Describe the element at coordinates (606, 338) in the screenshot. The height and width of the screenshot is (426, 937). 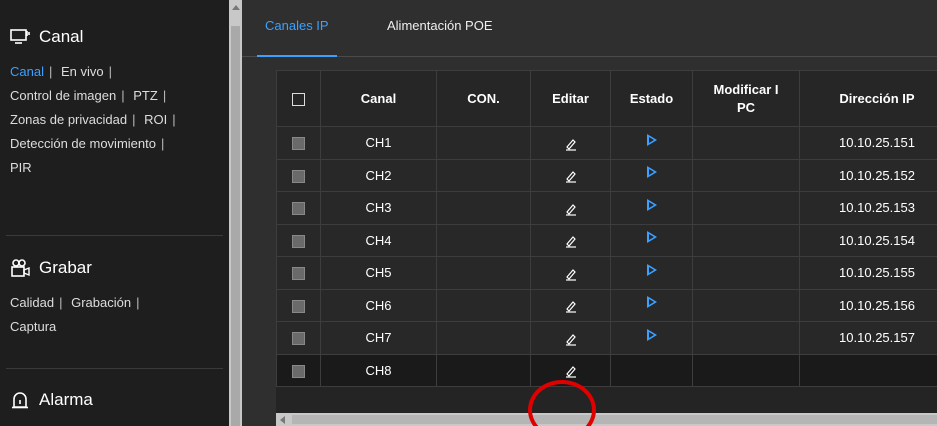
I see `table-row: CH7 10.10.25.157` at that location.